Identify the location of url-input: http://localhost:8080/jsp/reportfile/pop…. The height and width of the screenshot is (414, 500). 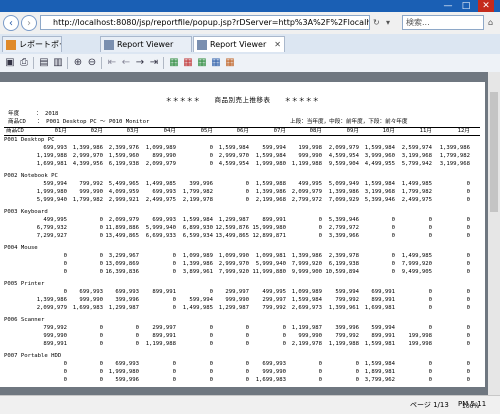
(205, 22).